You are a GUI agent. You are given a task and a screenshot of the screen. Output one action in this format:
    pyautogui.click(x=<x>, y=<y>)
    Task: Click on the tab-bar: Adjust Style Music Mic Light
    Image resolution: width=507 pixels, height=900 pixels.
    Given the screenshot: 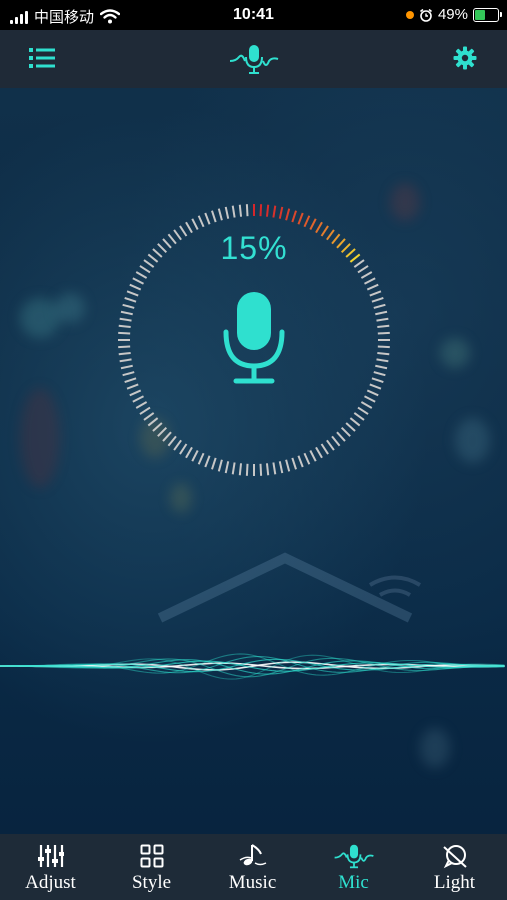 What is the action you would take?
    pyautogui.click(x=253, y=867)
    